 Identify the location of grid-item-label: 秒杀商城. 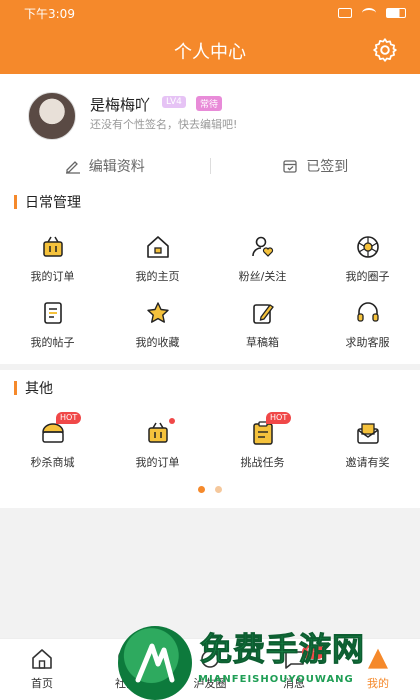
(52, 462).